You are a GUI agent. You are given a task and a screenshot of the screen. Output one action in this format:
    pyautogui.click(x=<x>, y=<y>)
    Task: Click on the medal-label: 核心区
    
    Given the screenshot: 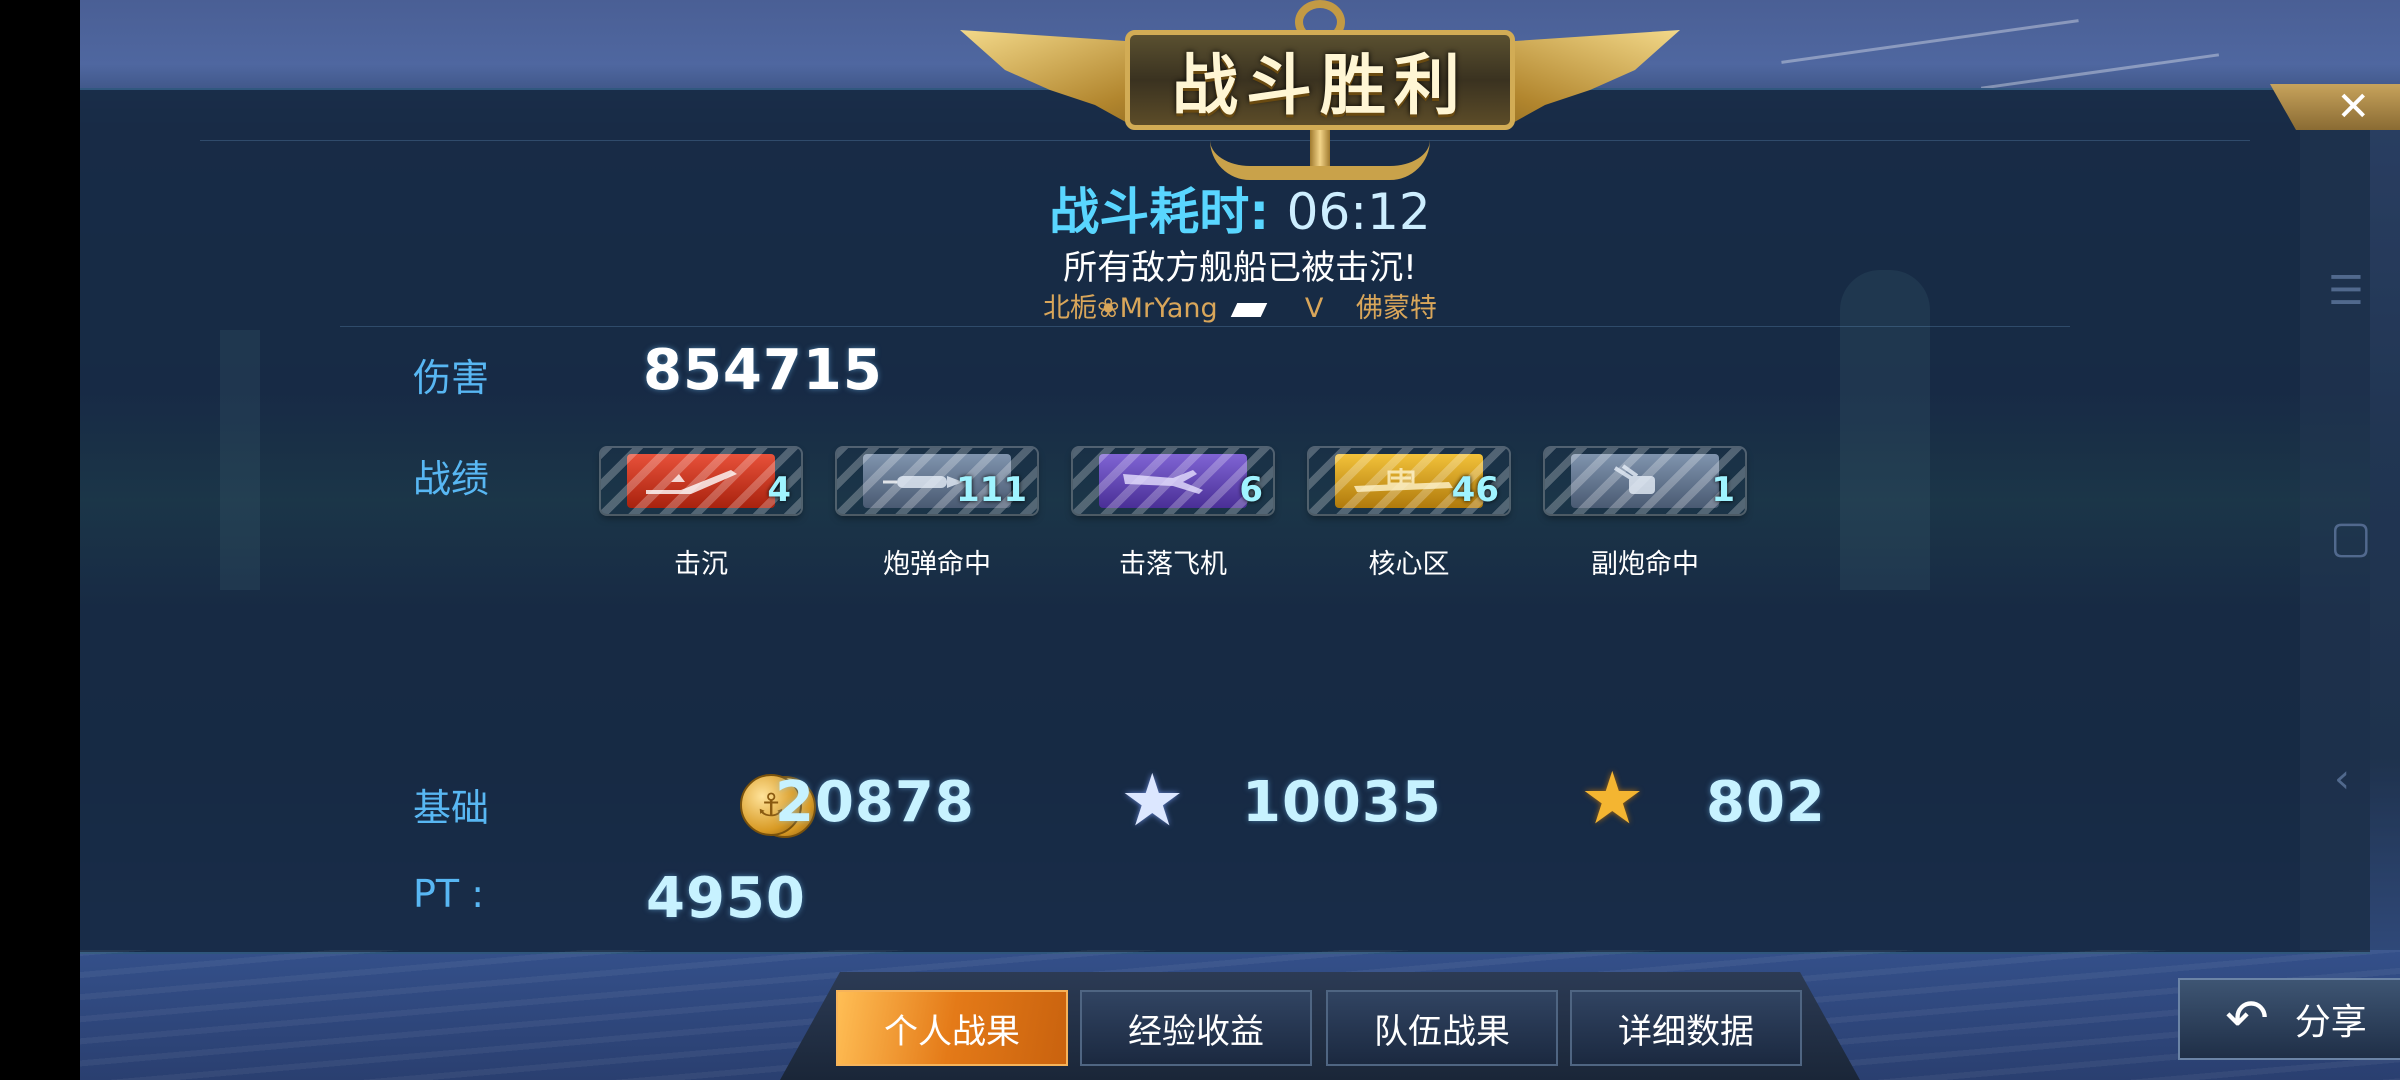 What is the action you would take?
    pyautogui.click(x=1409, y=564)
    